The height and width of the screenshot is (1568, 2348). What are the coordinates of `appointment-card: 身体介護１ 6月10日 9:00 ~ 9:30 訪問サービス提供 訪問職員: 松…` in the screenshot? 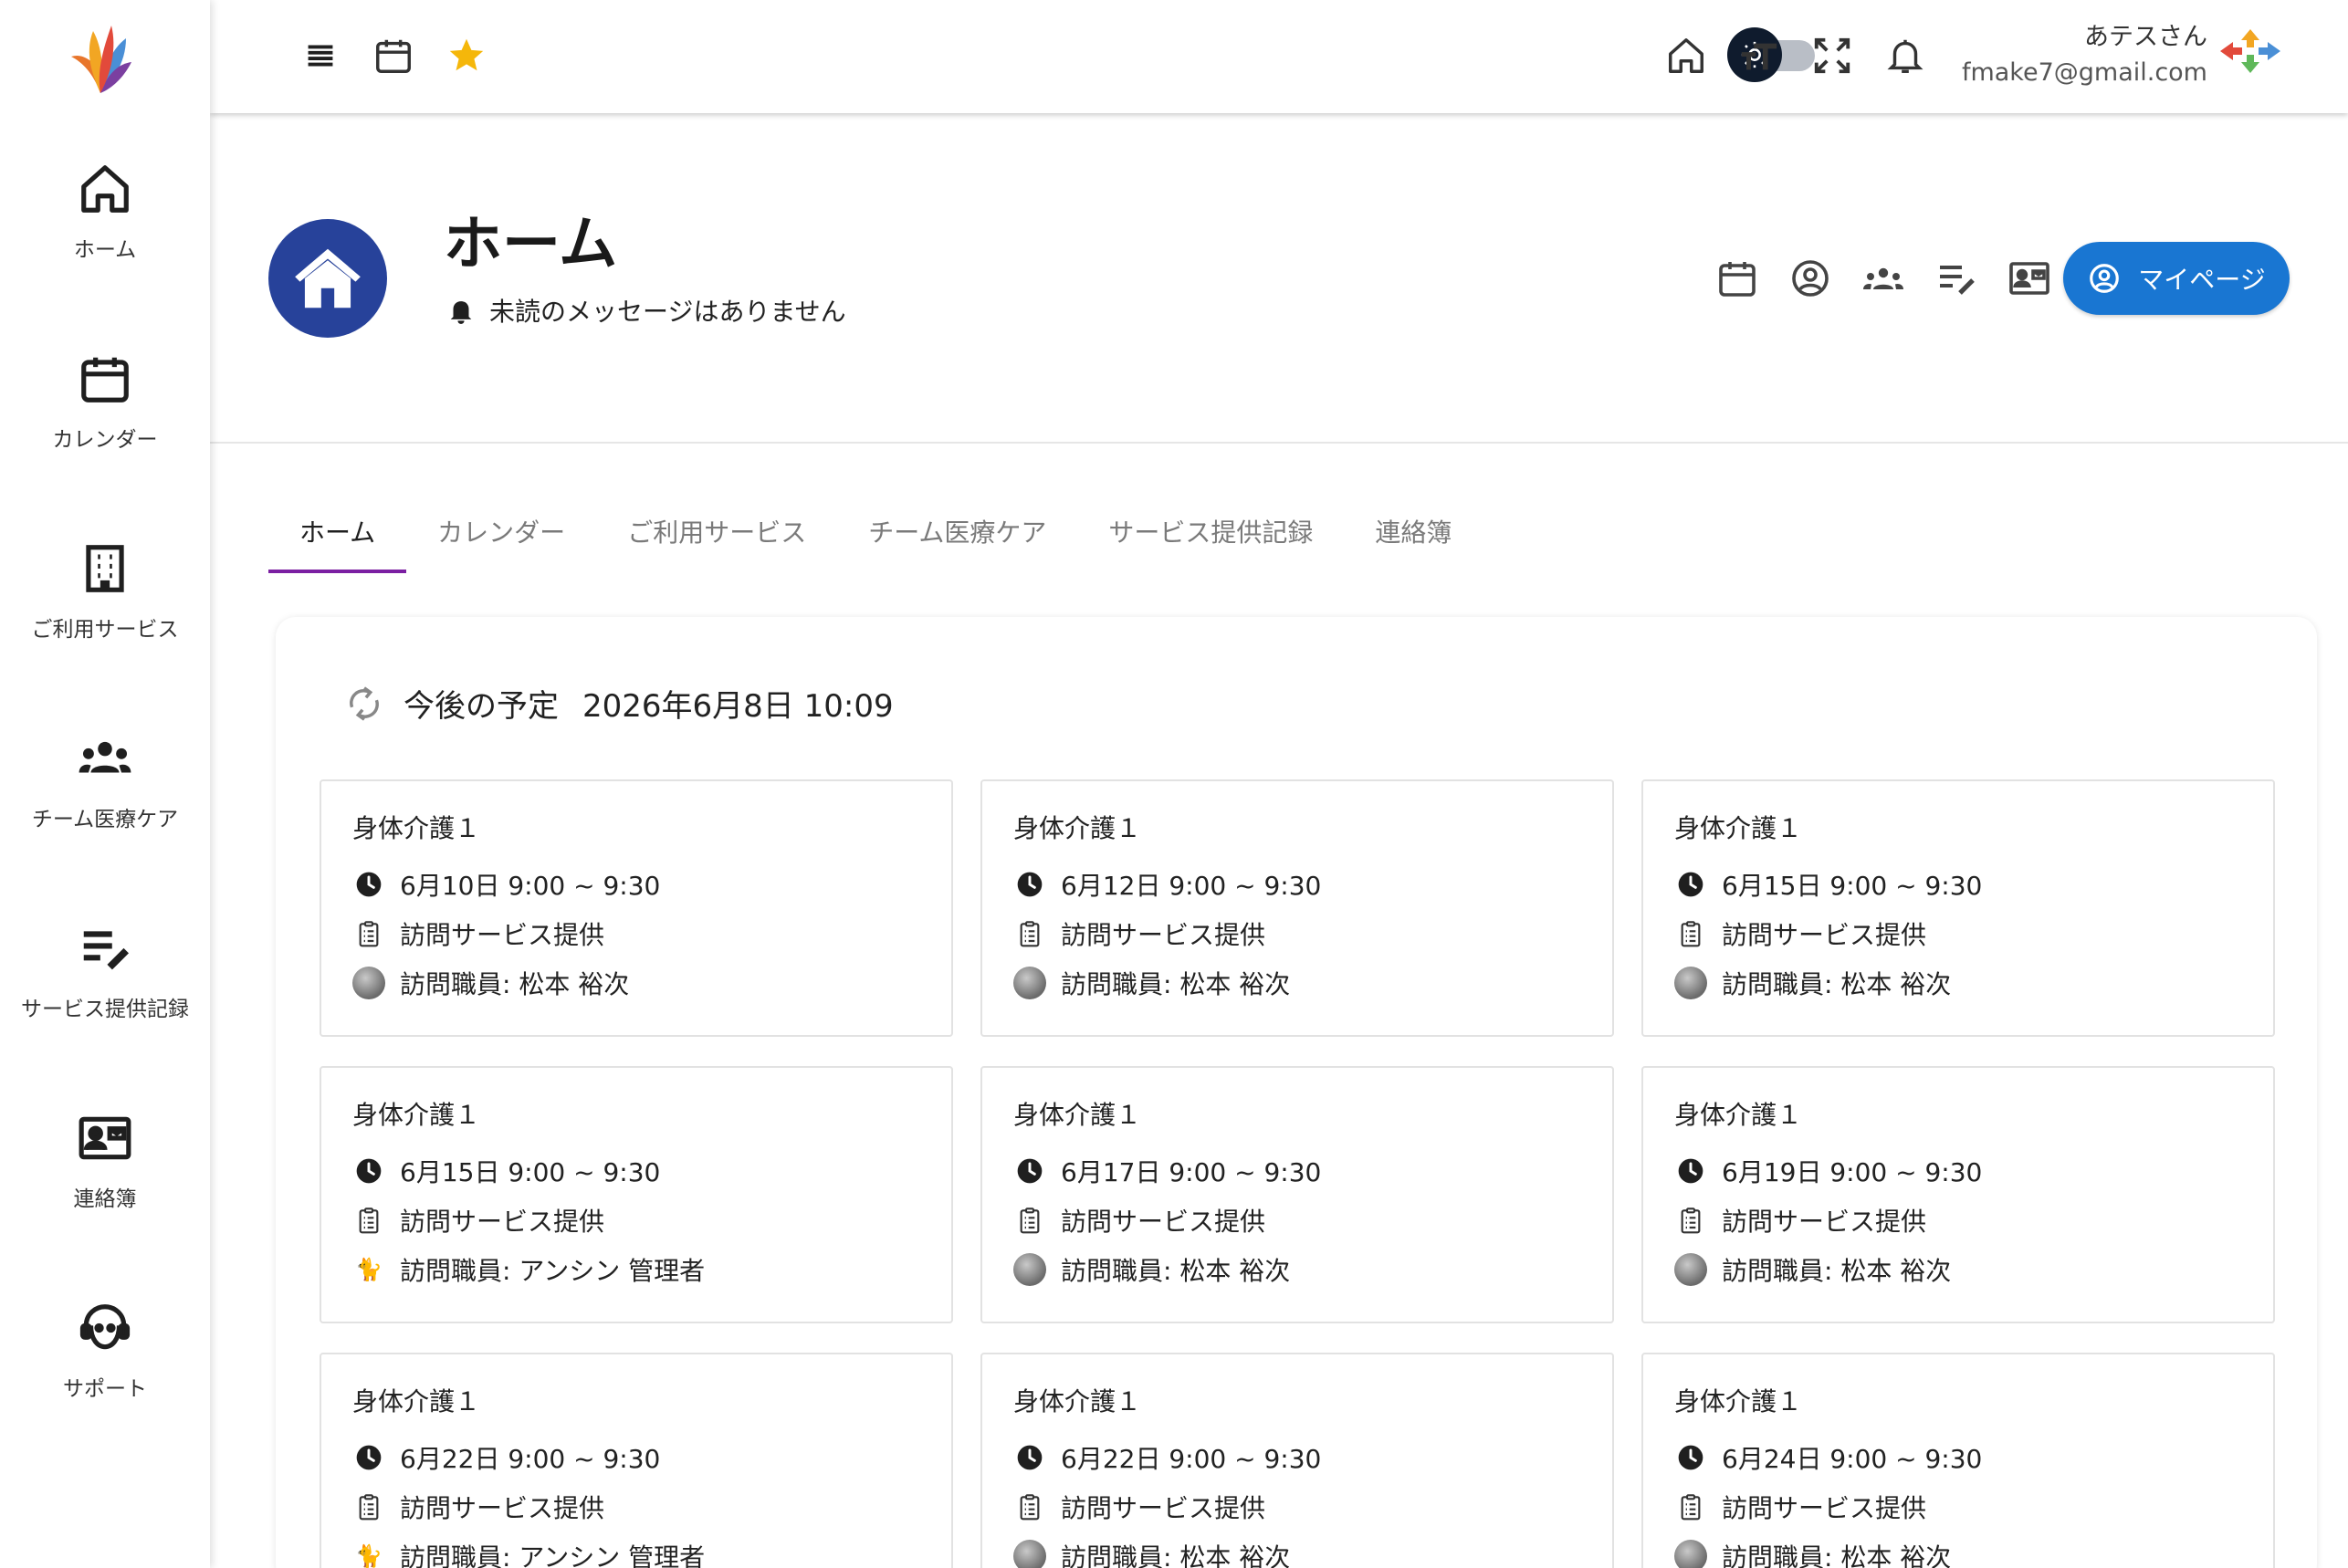 It's located at (636, 908).